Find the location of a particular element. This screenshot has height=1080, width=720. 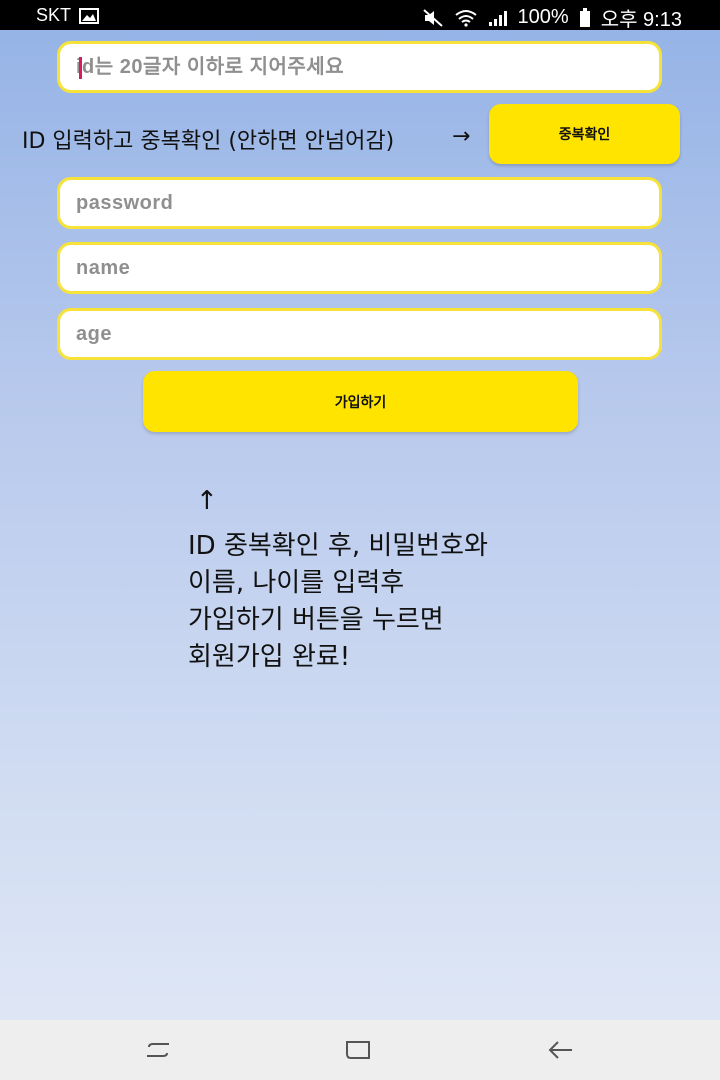

note-line: ID 중복확인 후, 비밀번호와 is located at coordinates (338, 546).